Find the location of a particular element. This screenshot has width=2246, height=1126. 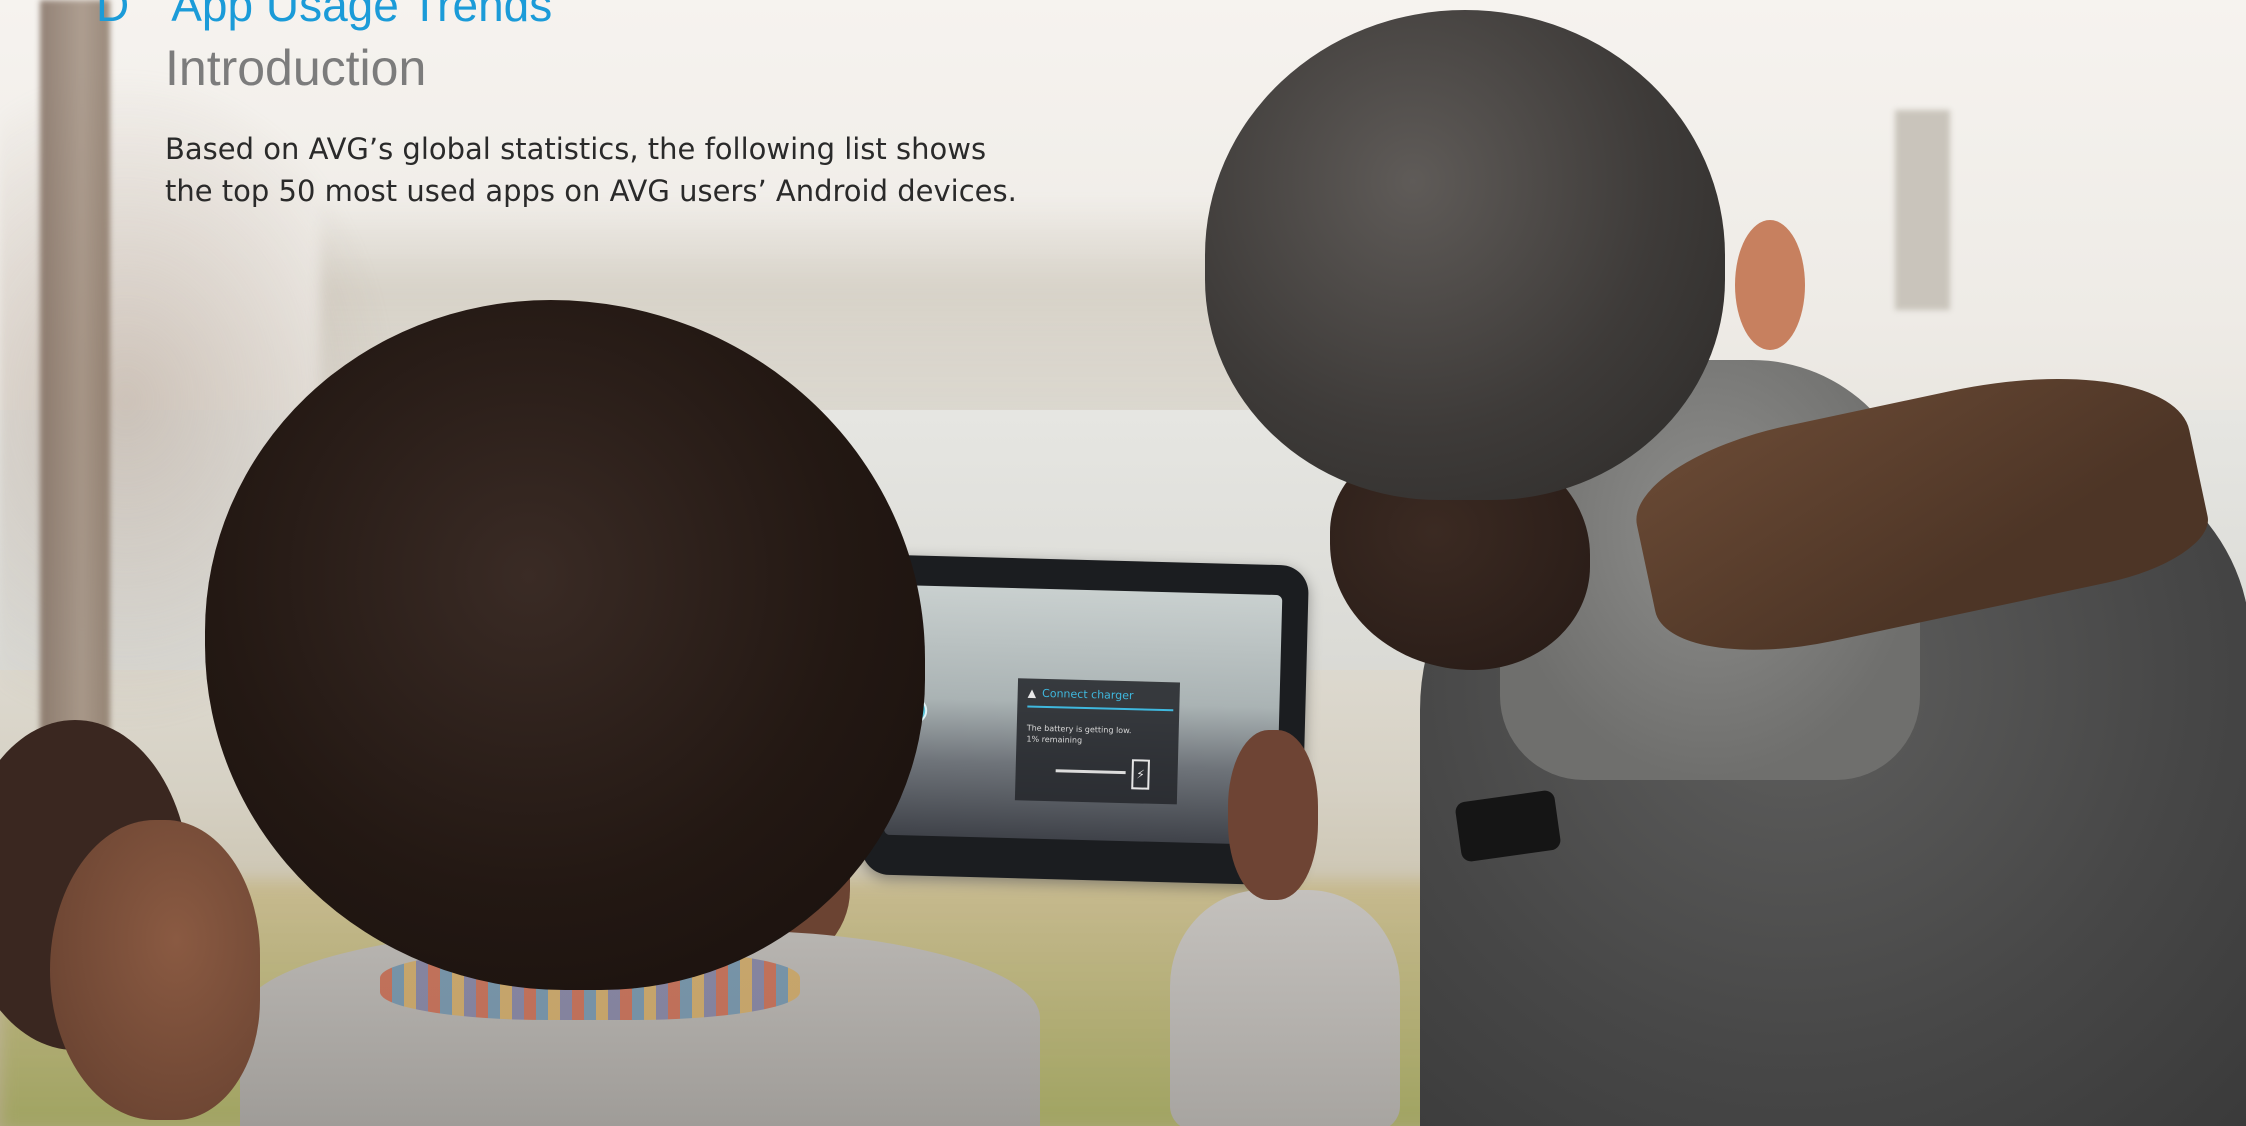

dialog-body: The battery is getting low. 1% remaining is located at coordinates (1098, 735).